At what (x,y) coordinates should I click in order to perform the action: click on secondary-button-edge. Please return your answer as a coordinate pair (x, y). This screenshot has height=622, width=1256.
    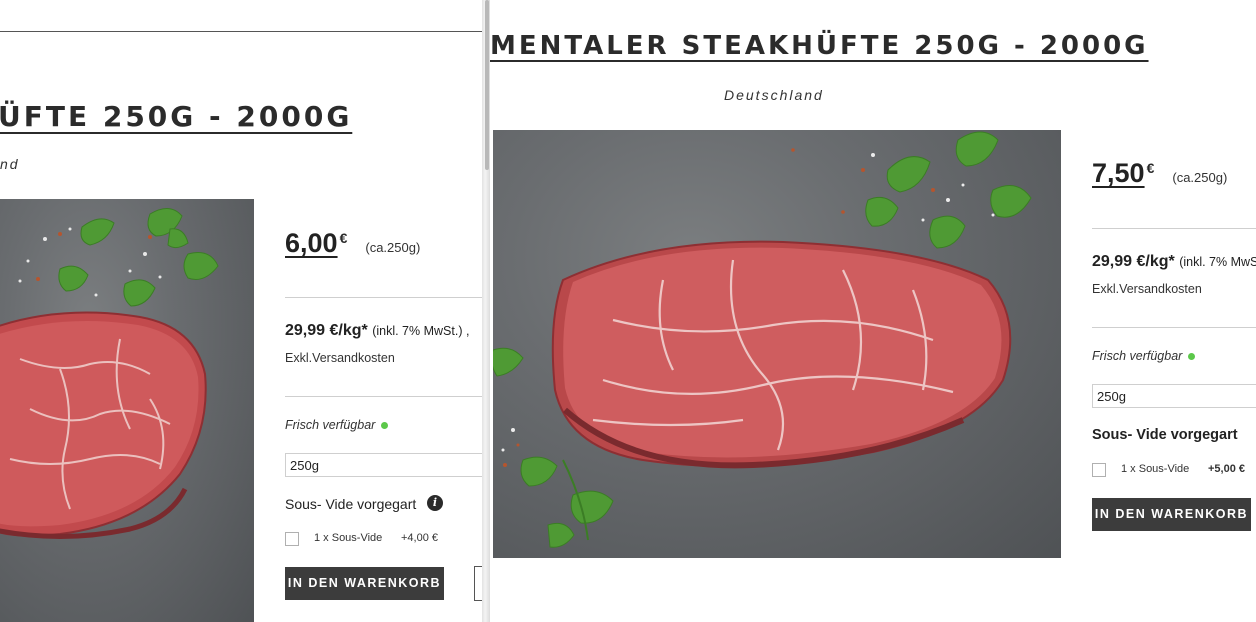
    Looking at the image, I should click on (478, 583).